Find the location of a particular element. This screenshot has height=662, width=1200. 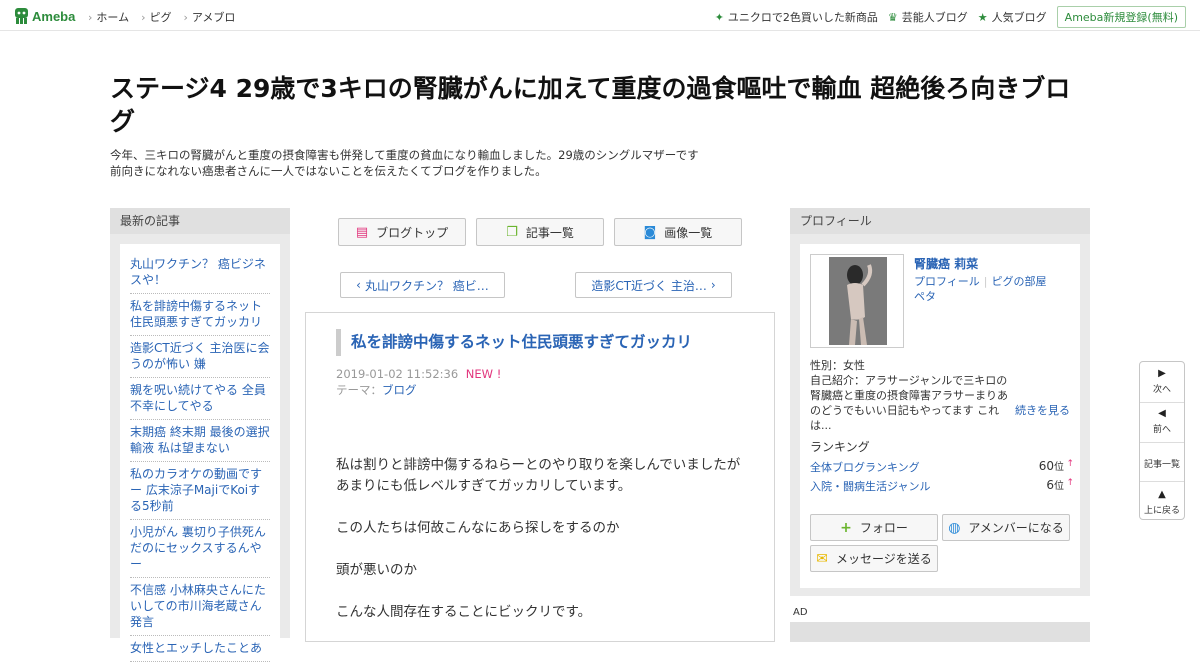

message-label: メッセージを送る is located at coordinates (883, 559).